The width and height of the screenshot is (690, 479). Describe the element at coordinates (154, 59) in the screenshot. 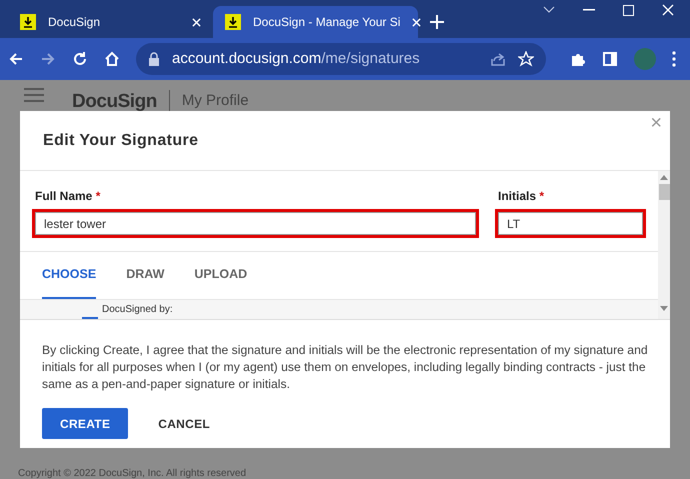

I see `lock-icon` at that location.